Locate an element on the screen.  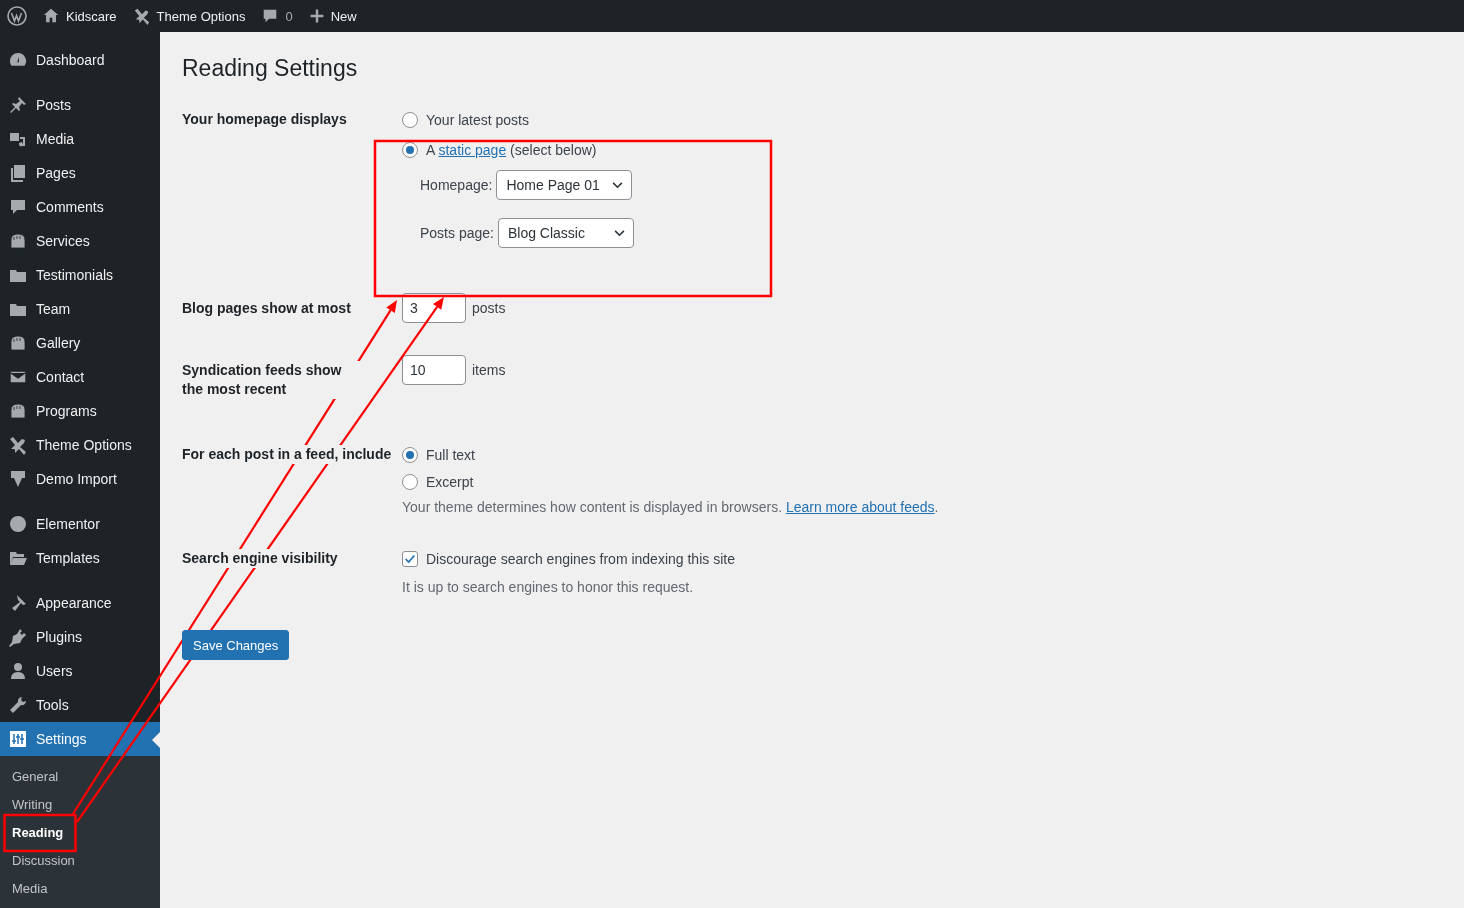
sidebar-menu-item: Testimonials is located at coordinates (80, 275).